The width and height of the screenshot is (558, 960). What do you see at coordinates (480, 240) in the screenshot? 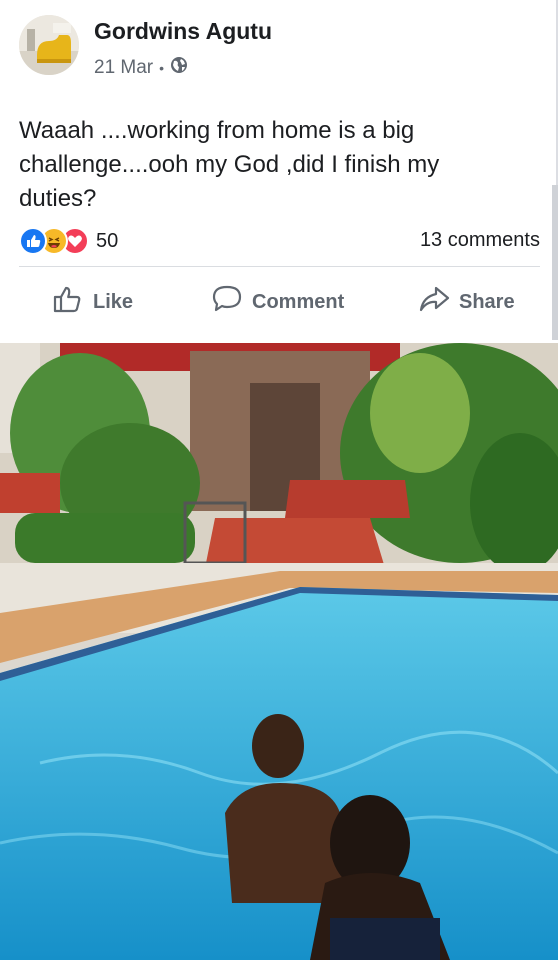
I see `comment-count: 13 comments` at bounding box center [480, 240].